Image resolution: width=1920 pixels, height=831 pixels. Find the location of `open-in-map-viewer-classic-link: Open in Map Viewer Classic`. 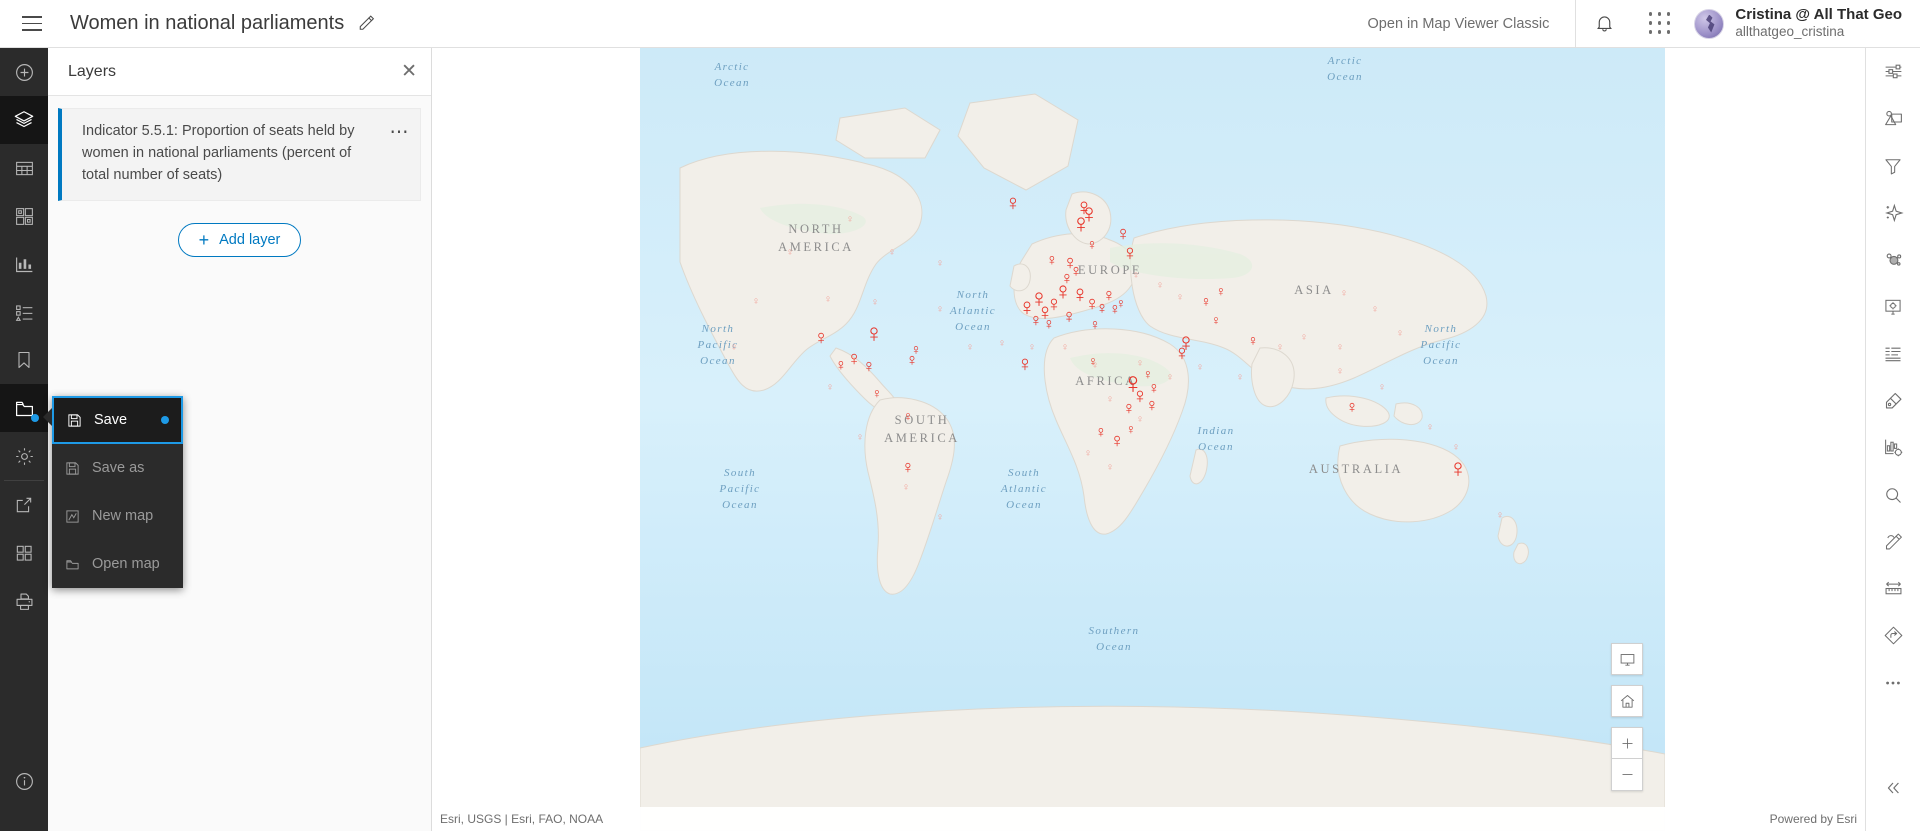

open-in-map-viewer-classic-link: Open in Map Viewer Classic is located at coordinates (1459, 24).